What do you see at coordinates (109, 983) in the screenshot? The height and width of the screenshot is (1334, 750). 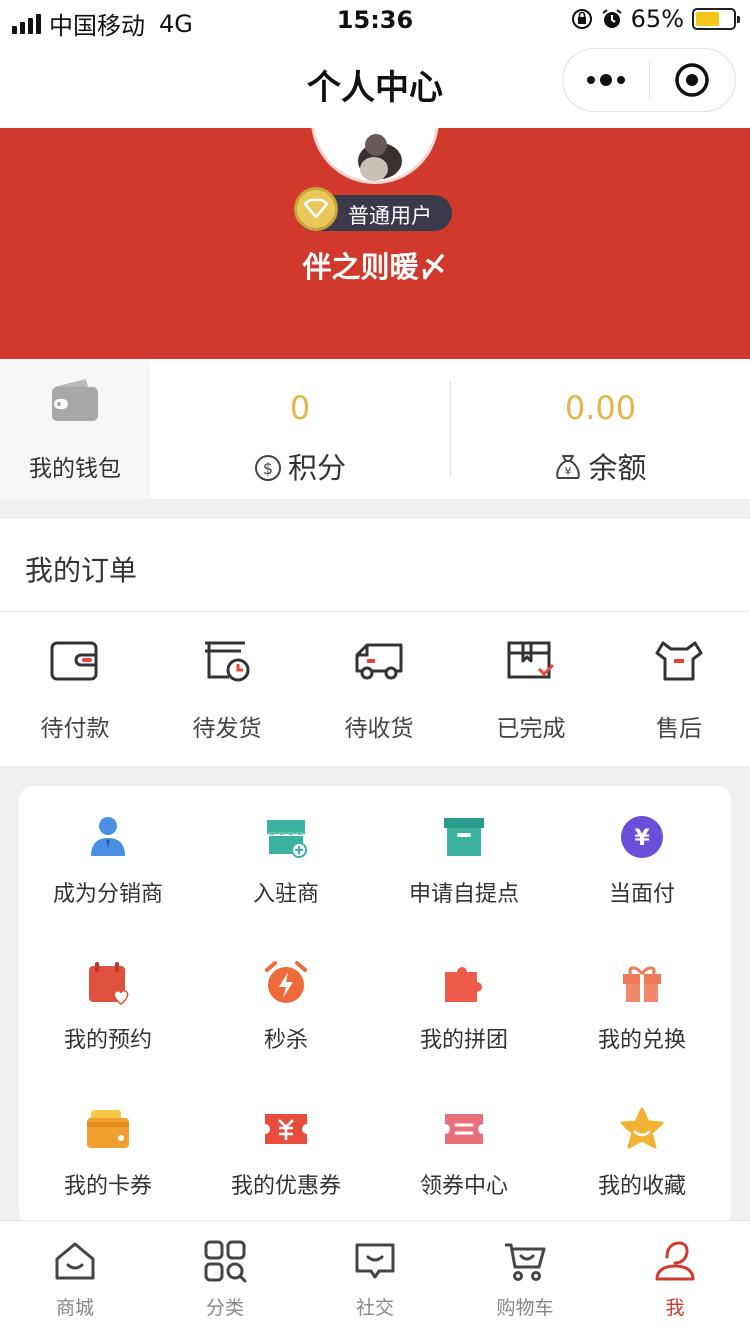 I see `calendar-heart-icon` at bounding box center [109, 983].